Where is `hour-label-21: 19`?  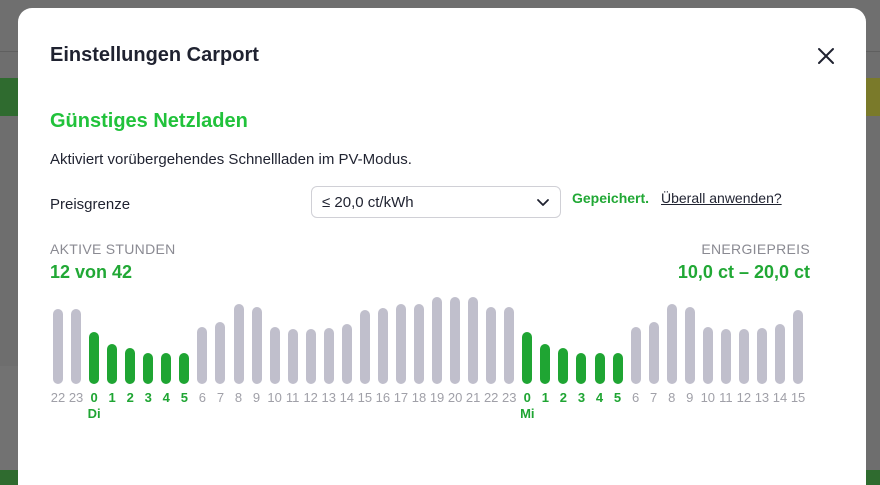
hour-label-21: 19 is located at coordinates (437, 397).